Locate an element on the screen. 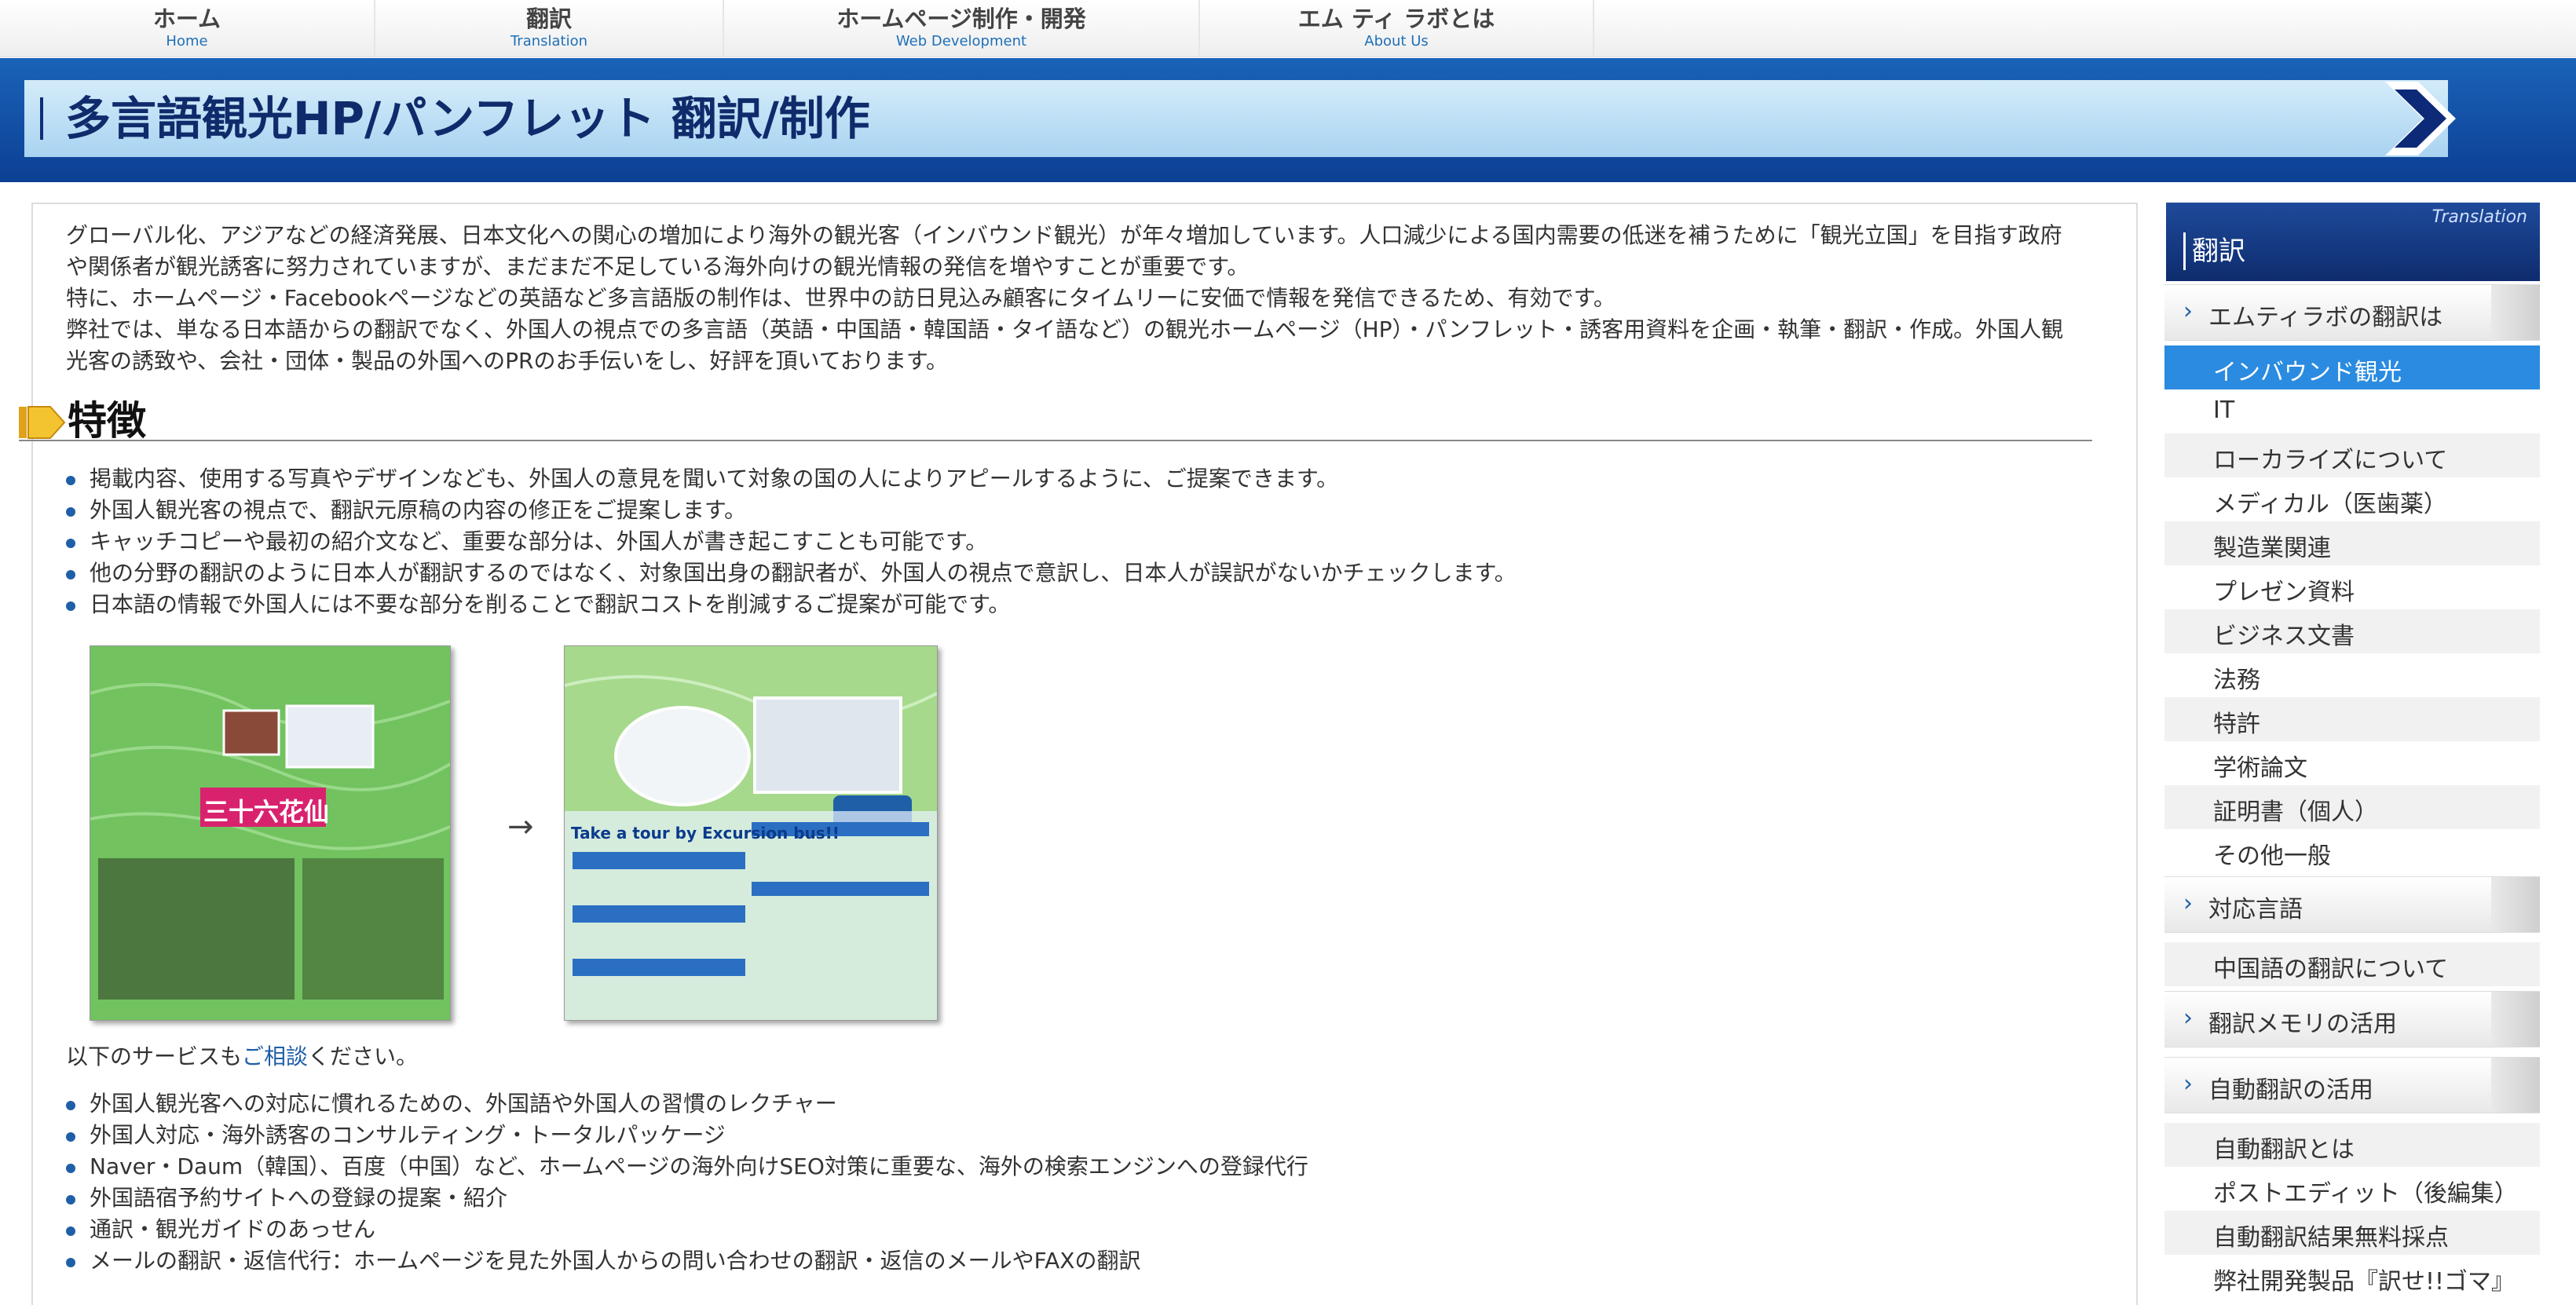  sidebar-item-label: 証明書（個人） is located at coordinates (2296, 812).